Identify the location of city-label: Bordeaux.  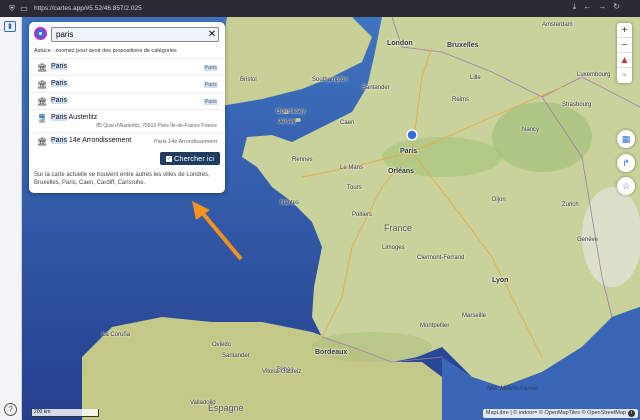
(331, 352).